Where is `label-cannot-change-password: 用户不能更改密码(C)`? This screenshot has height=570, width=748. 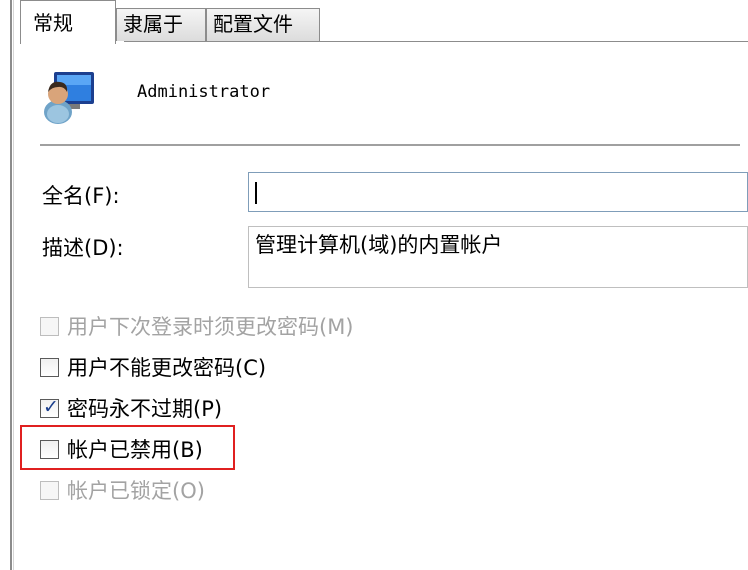
label-cannot-change-password: 用户不能更改密码(C) is located at coordinates (166, 367).